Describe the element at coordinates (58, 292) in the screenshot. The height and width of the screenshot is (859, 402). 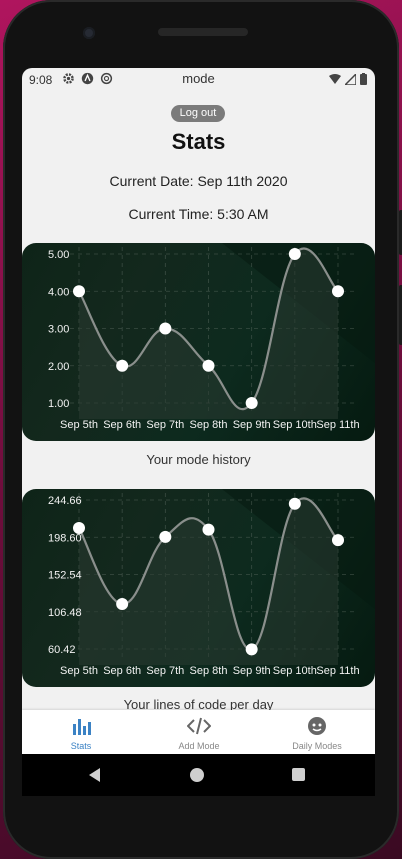
I see `y-tick-label: 4.00` at that location.